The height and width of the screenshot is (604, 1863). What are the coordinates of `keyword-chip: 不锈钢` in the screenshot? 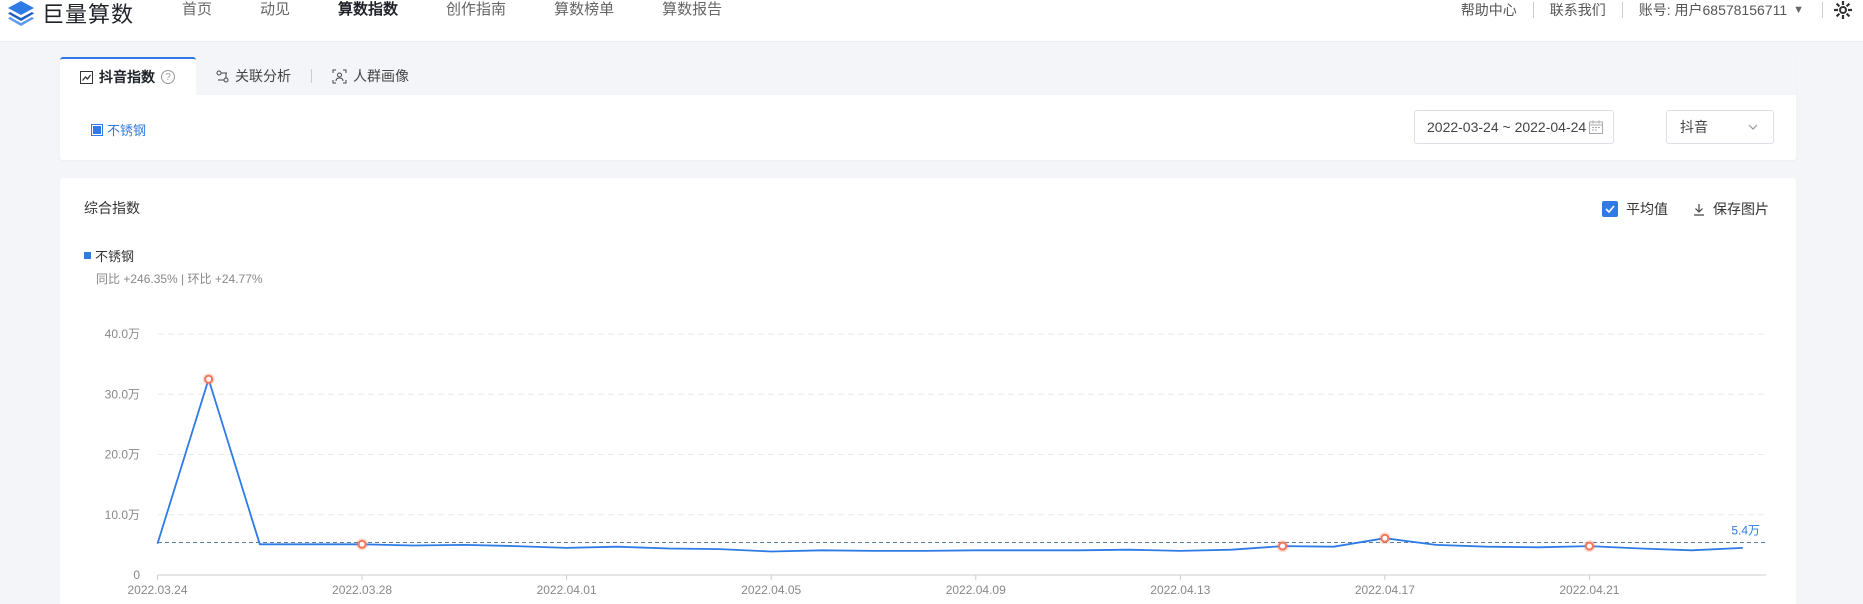 It's located at (118, 129).